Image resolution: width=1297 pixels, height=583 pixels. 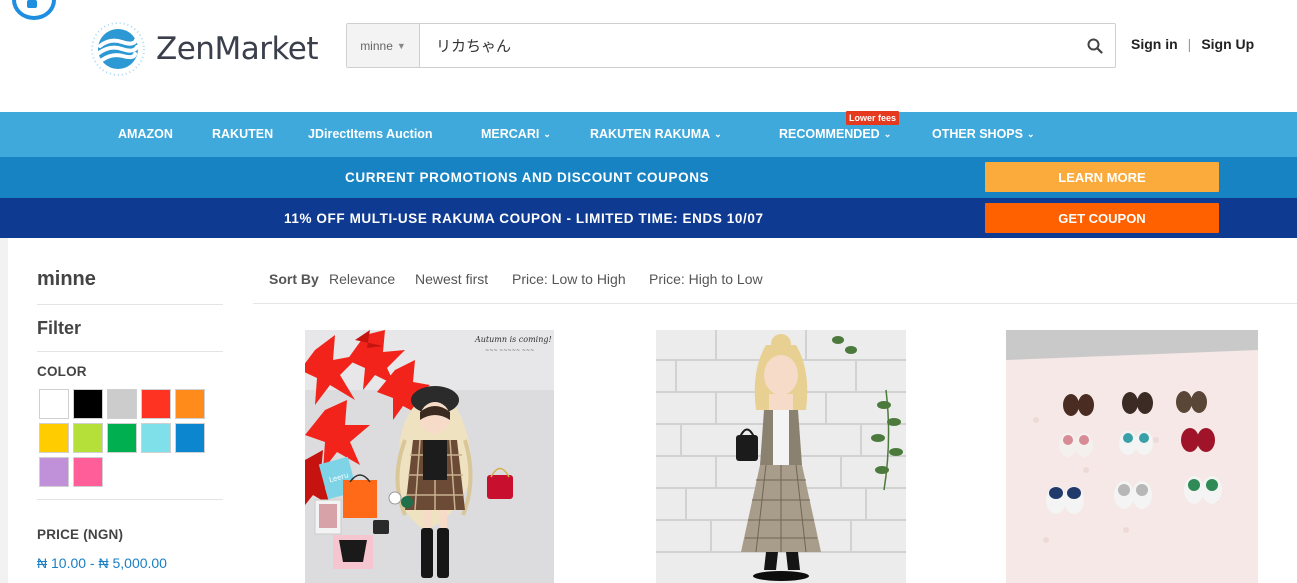 I want to click on nav-item-rakuten: RAKUTEN, so click(x=242, y=134).